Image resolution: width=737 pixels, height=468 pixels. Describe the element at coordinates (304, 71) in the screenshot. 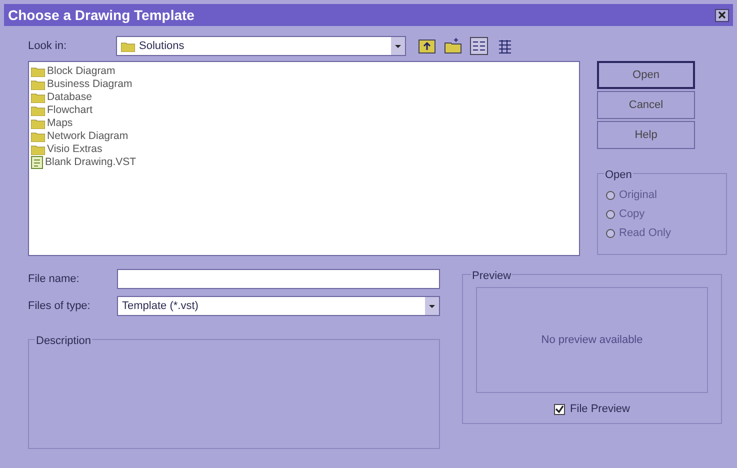

I see `file-list-item: Block Diagram` at that location.